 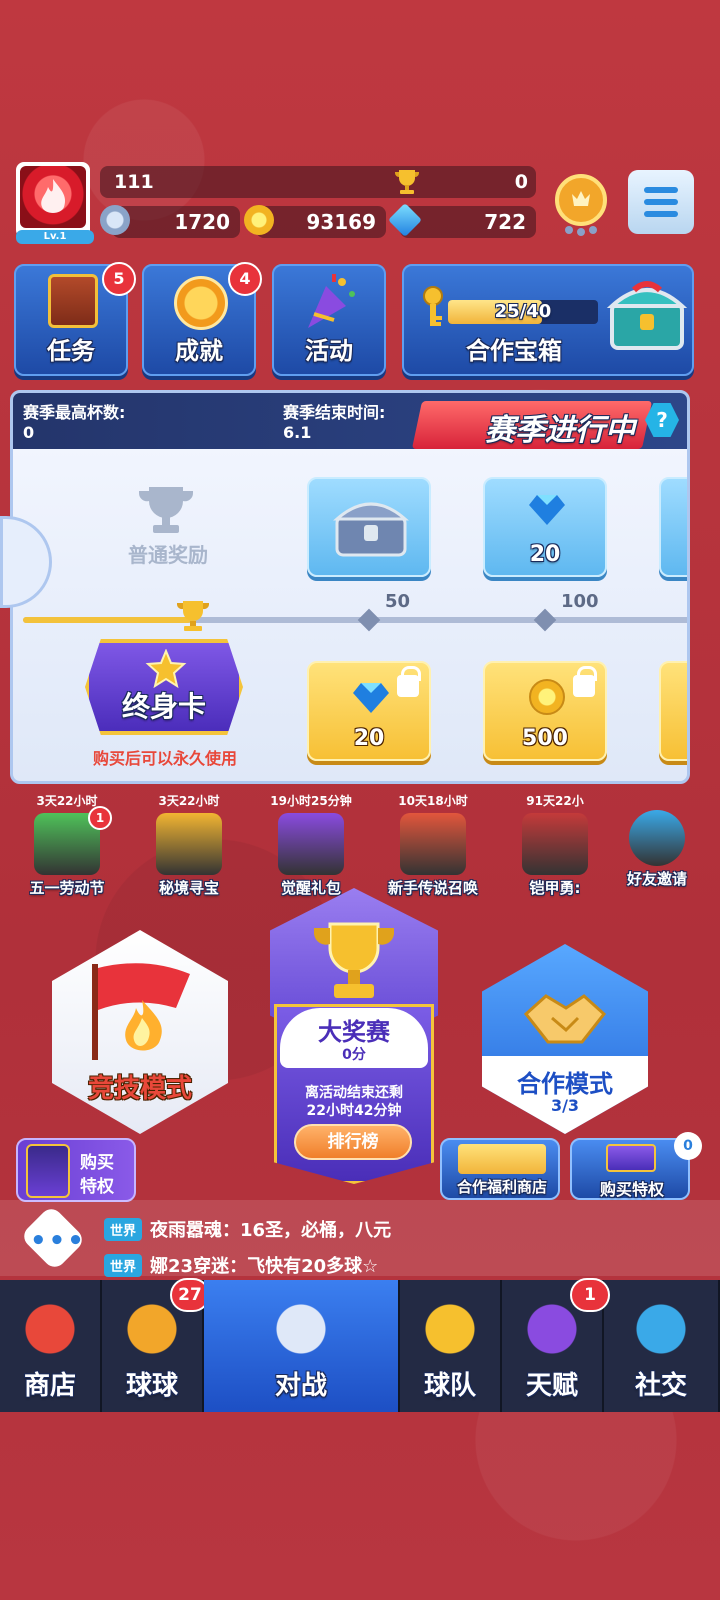 I want to click on leaderboard-button: 排行榜, so click(x=353, y=1142).